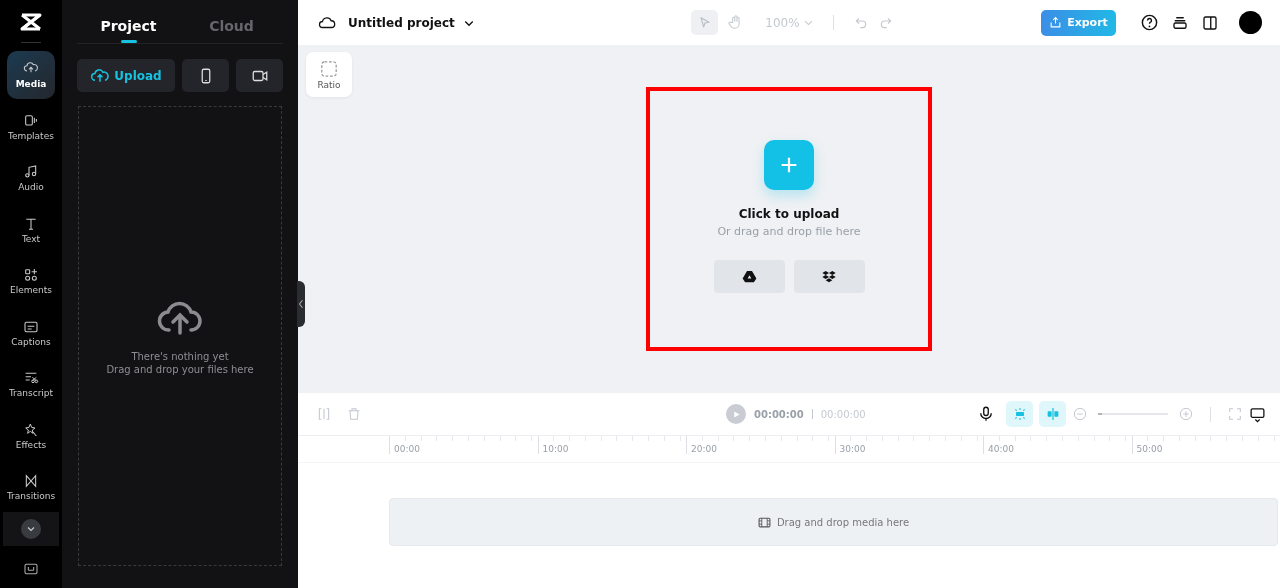  What do you see at coordinates (180, 336) in the screenshot?
I see `drop-zone: There's nothing yet Drag and drop your files here` at bounding box center [180, 336].